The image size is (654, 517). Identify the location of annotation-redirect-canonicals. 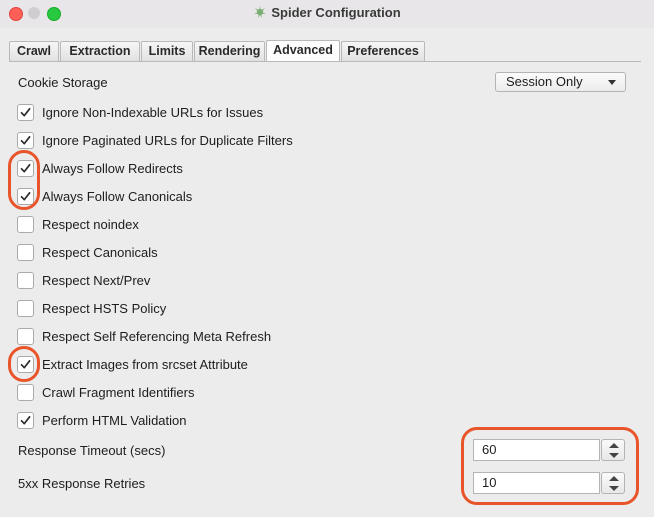
(24, 180).